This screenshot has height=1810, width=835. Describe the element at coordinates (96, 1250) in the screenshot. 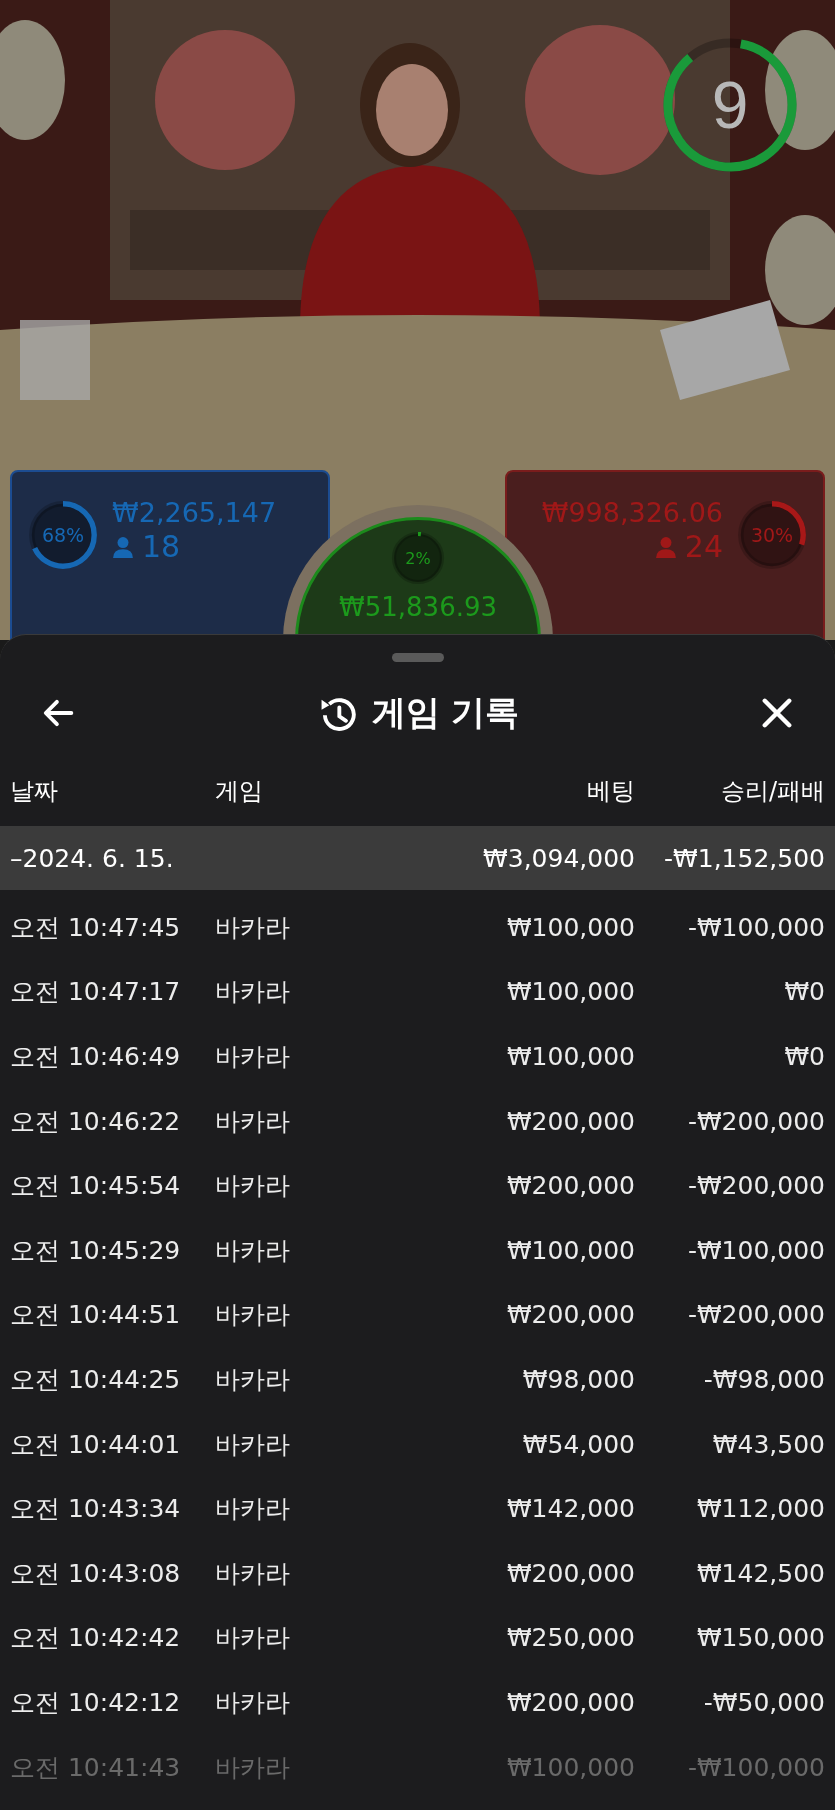

I see `table-cell-text: 오전 10:45:29` at that location.